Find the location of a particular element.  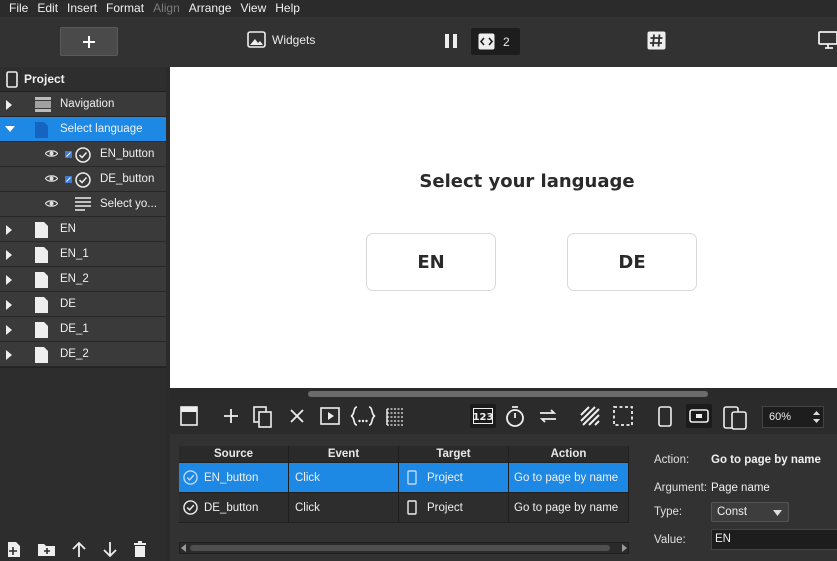

tree-item-label: EN_button is located at coordinates (127, 154).